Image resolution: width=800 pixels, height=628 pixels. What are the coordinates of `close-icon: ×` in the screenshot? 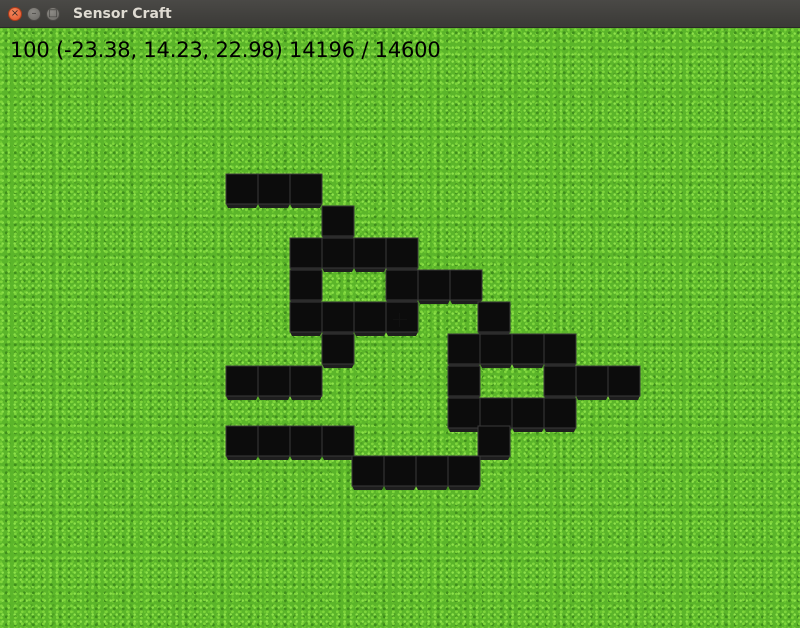 It's located at (15, 13).